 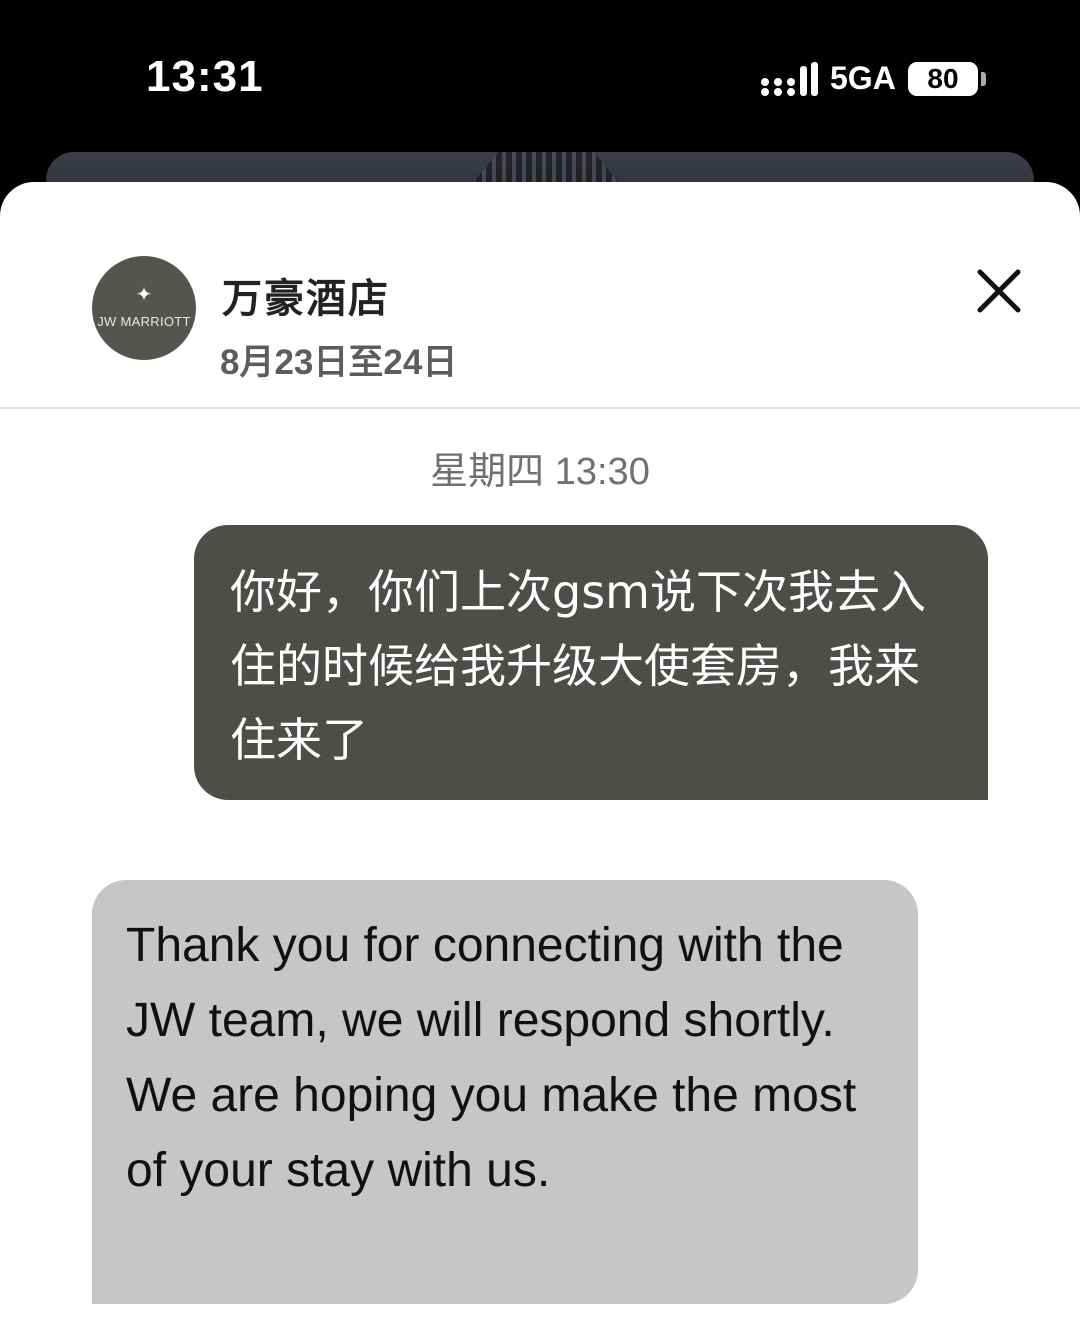 What do you see at coordinates (144, 308) in the screenshot?
I see `hotel-avatar: ✦ JW MARRIOTT` at bounding box center [144, 308].